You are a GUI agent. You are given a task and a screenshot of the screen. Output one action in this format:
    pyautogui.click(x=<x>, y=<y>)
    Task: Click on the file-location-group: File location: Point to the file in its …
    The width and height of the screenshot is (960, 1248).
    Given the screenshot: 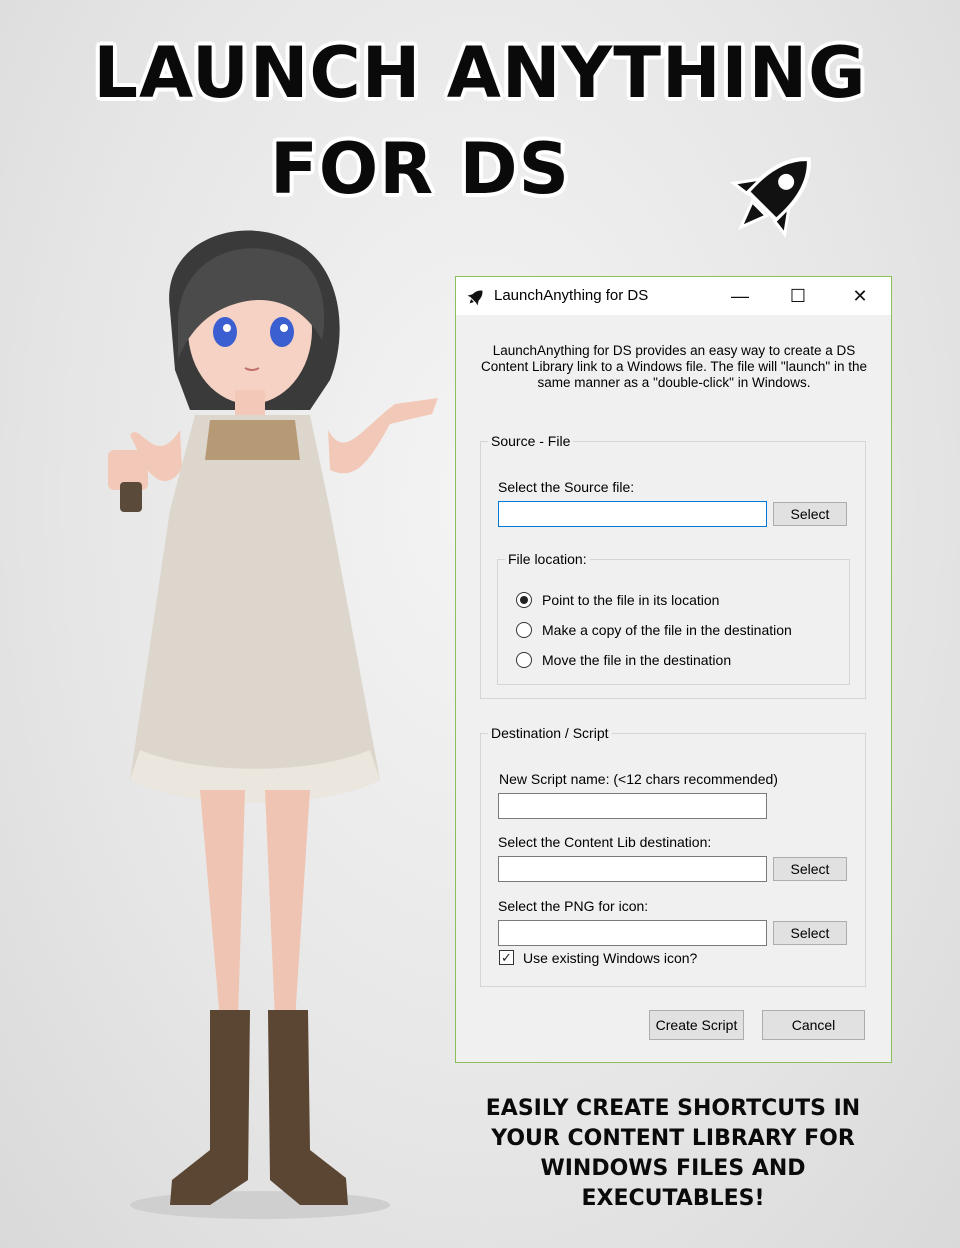 What is the action you would take?
    pyautogui.click(x=673, y=618)
    